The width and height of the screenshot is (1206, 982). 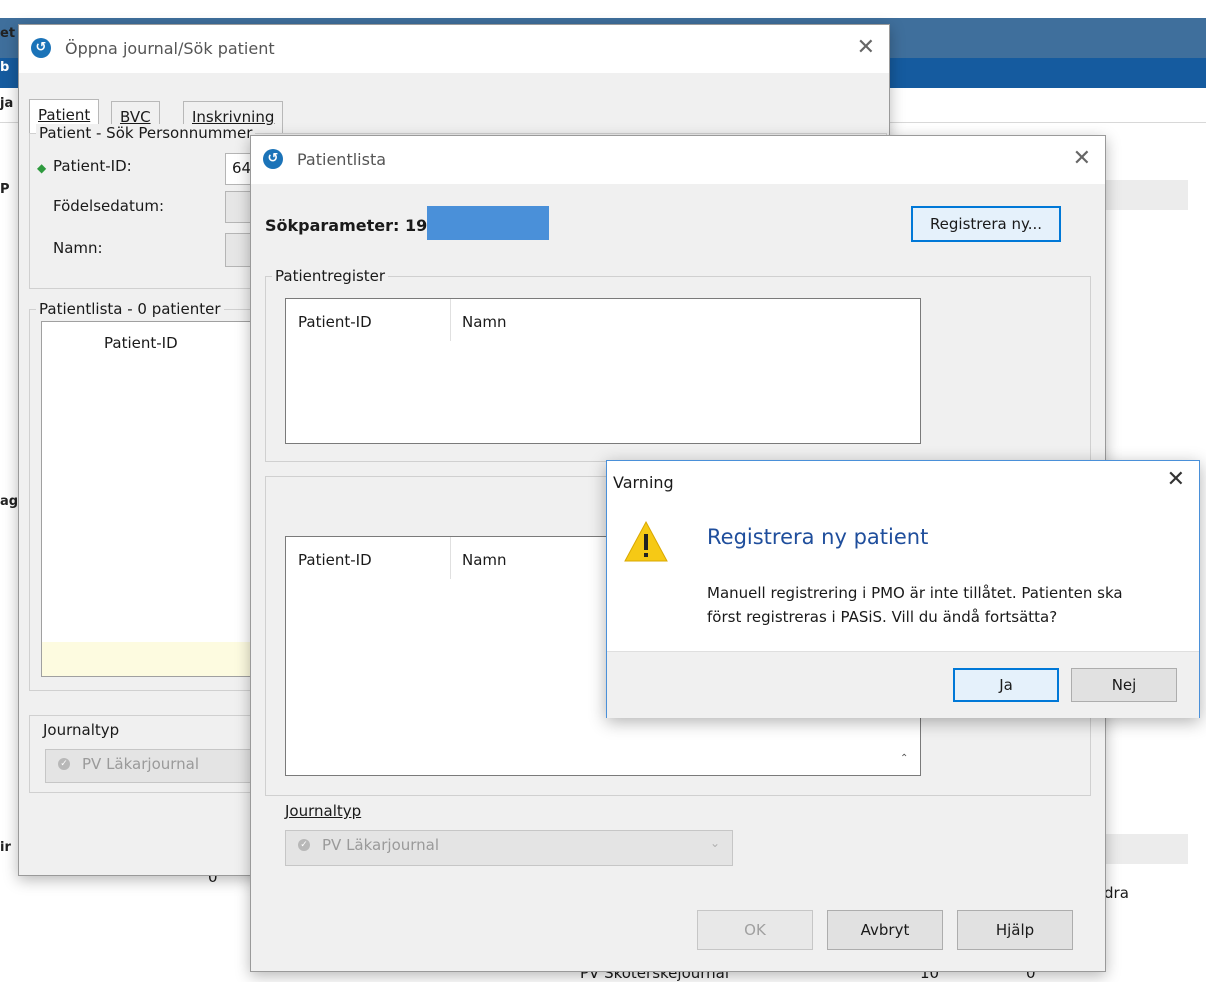 What do you see at coordinates (903, 684) in the screenshot?
I see `warning-button-bar: Ja Nej` at bounding box center [903, 684].